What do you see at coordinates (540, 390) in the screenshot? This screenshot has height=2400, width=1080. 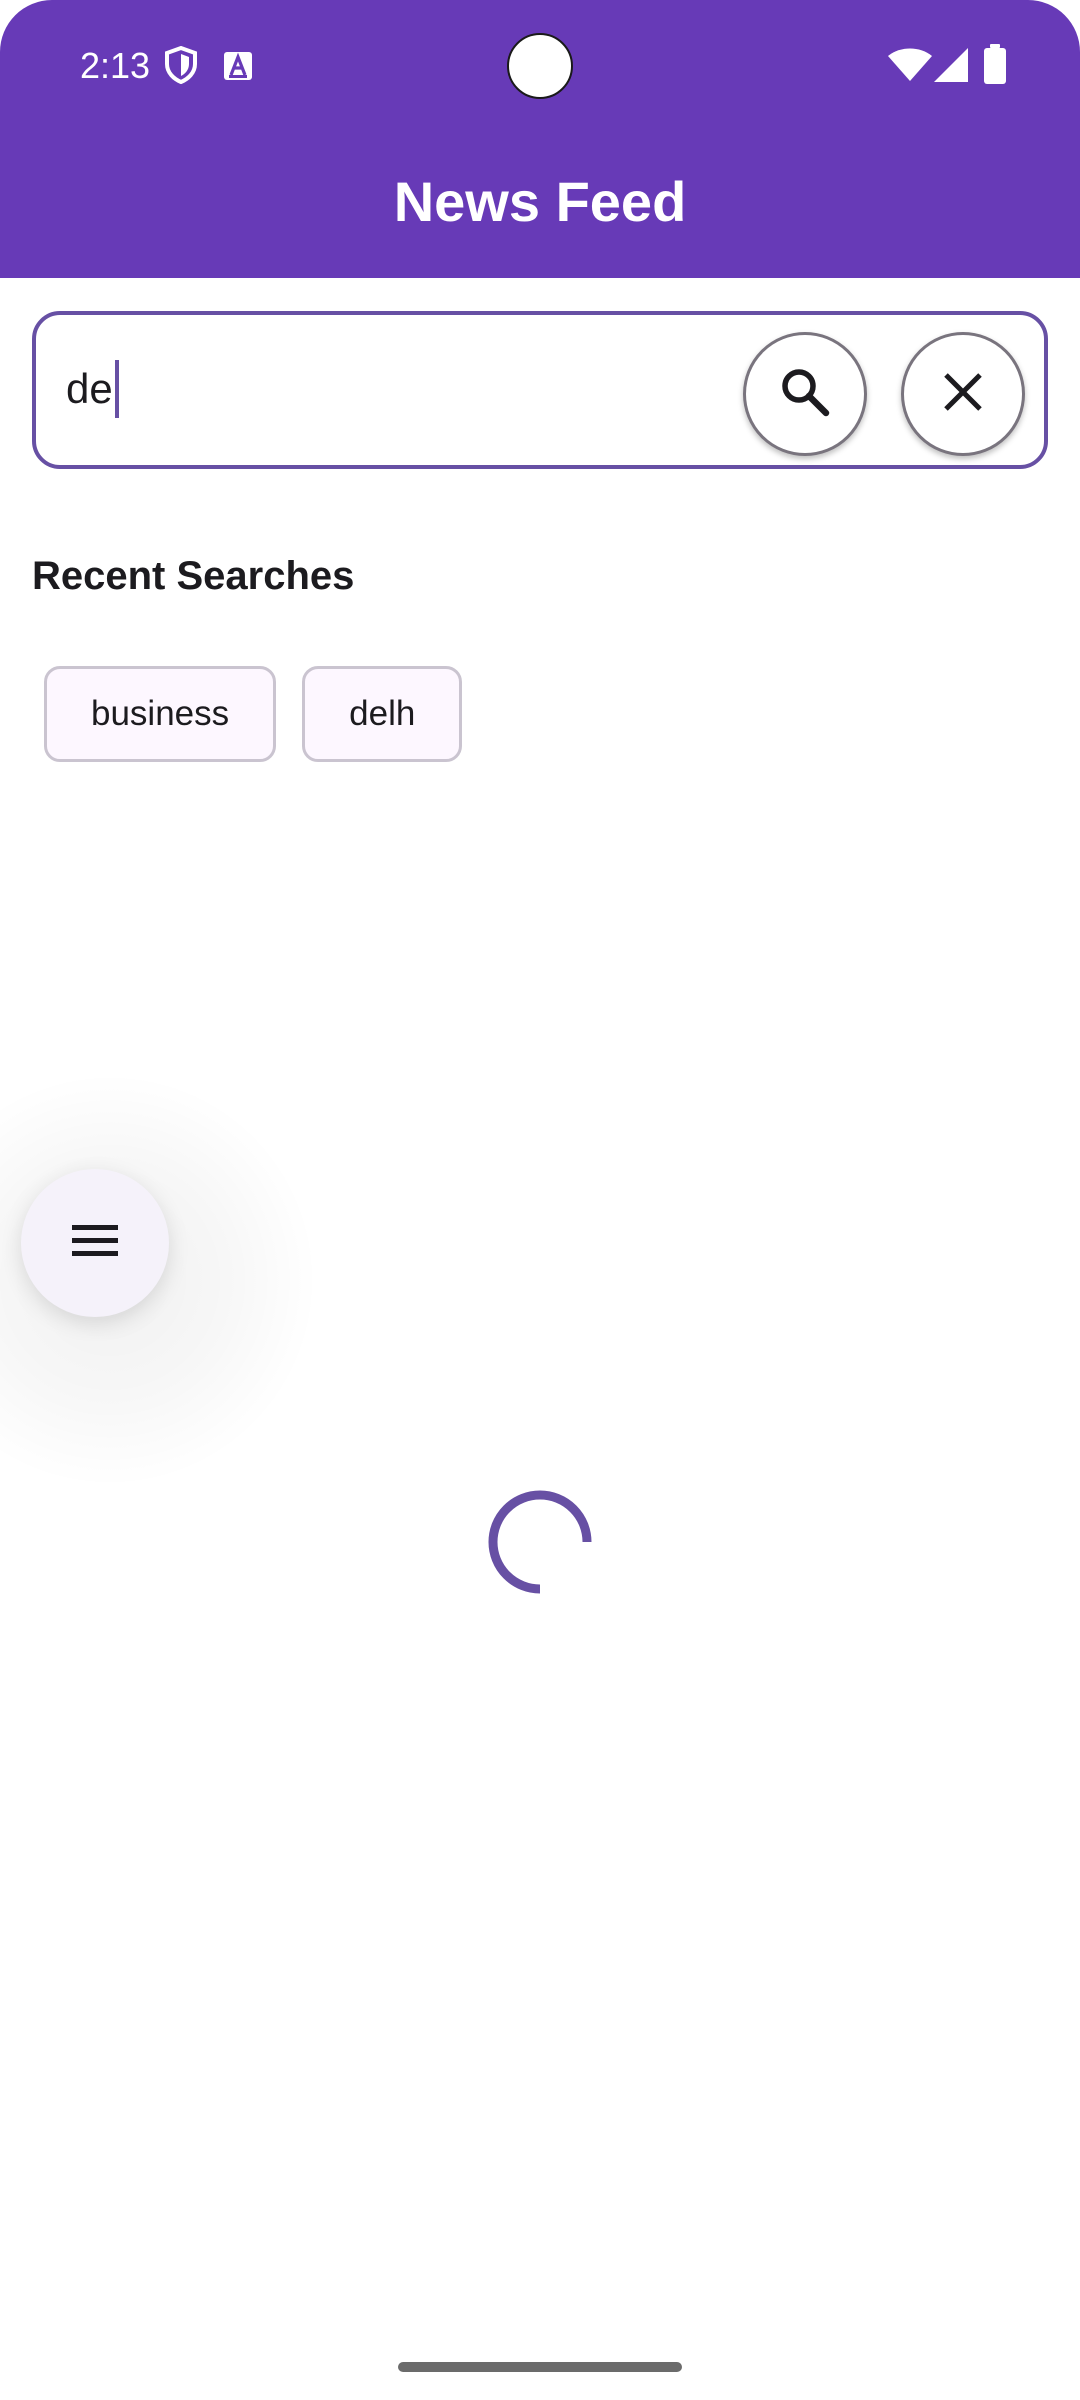 I see `search-bar: de` at bounding box center [540, 390].